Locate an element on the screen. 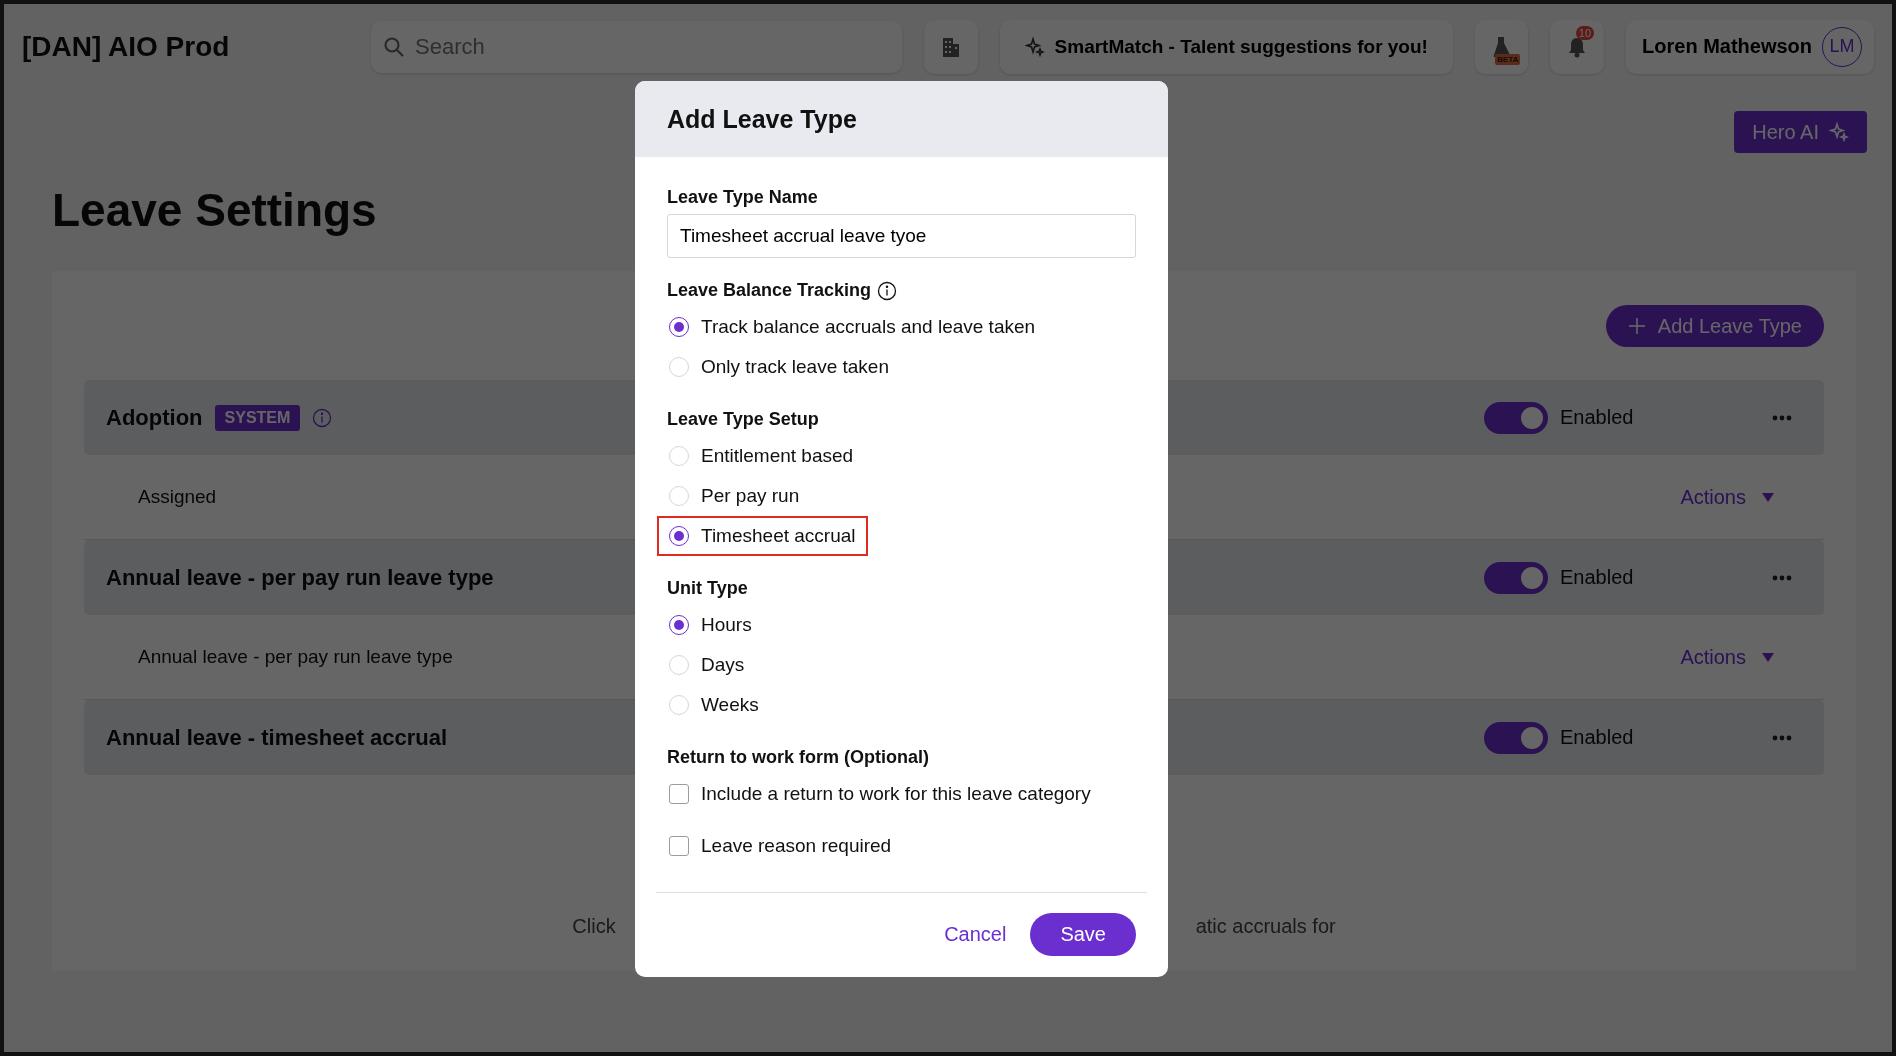 The image size is (1896, 1056). field-label: Leave Type Name is located at coordinates (742, 197).